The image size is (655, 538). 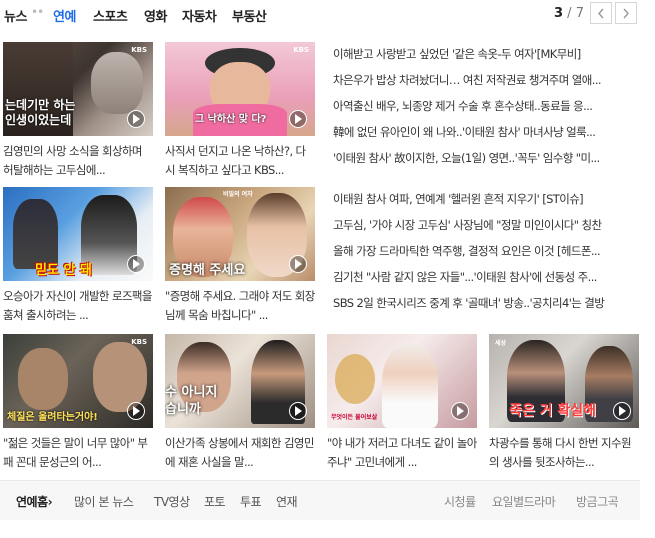 What do you see at coordinates (191, 401) in the screenshot?
I see `thumbnail-caption: 수 아니지 습니까` at bounding box center [191, 401].